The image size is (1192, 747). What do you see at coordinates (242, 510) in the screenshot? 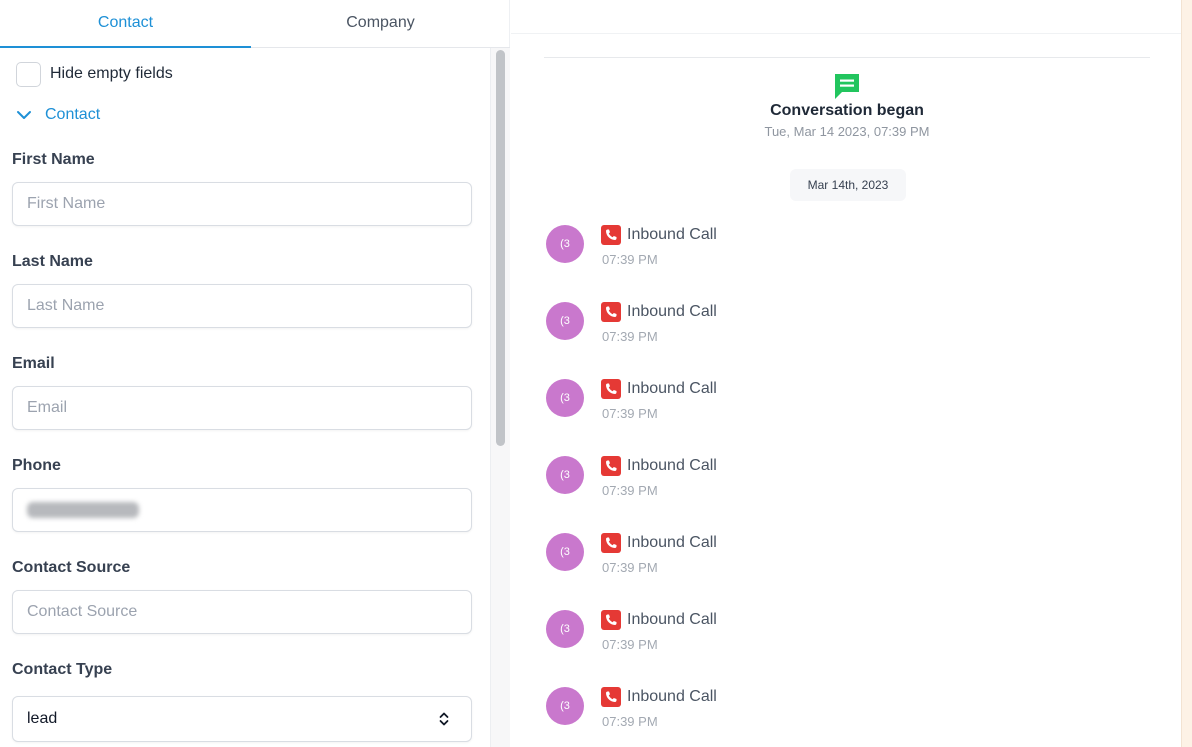
I see `phone-input` at bounding box center [242, 510].